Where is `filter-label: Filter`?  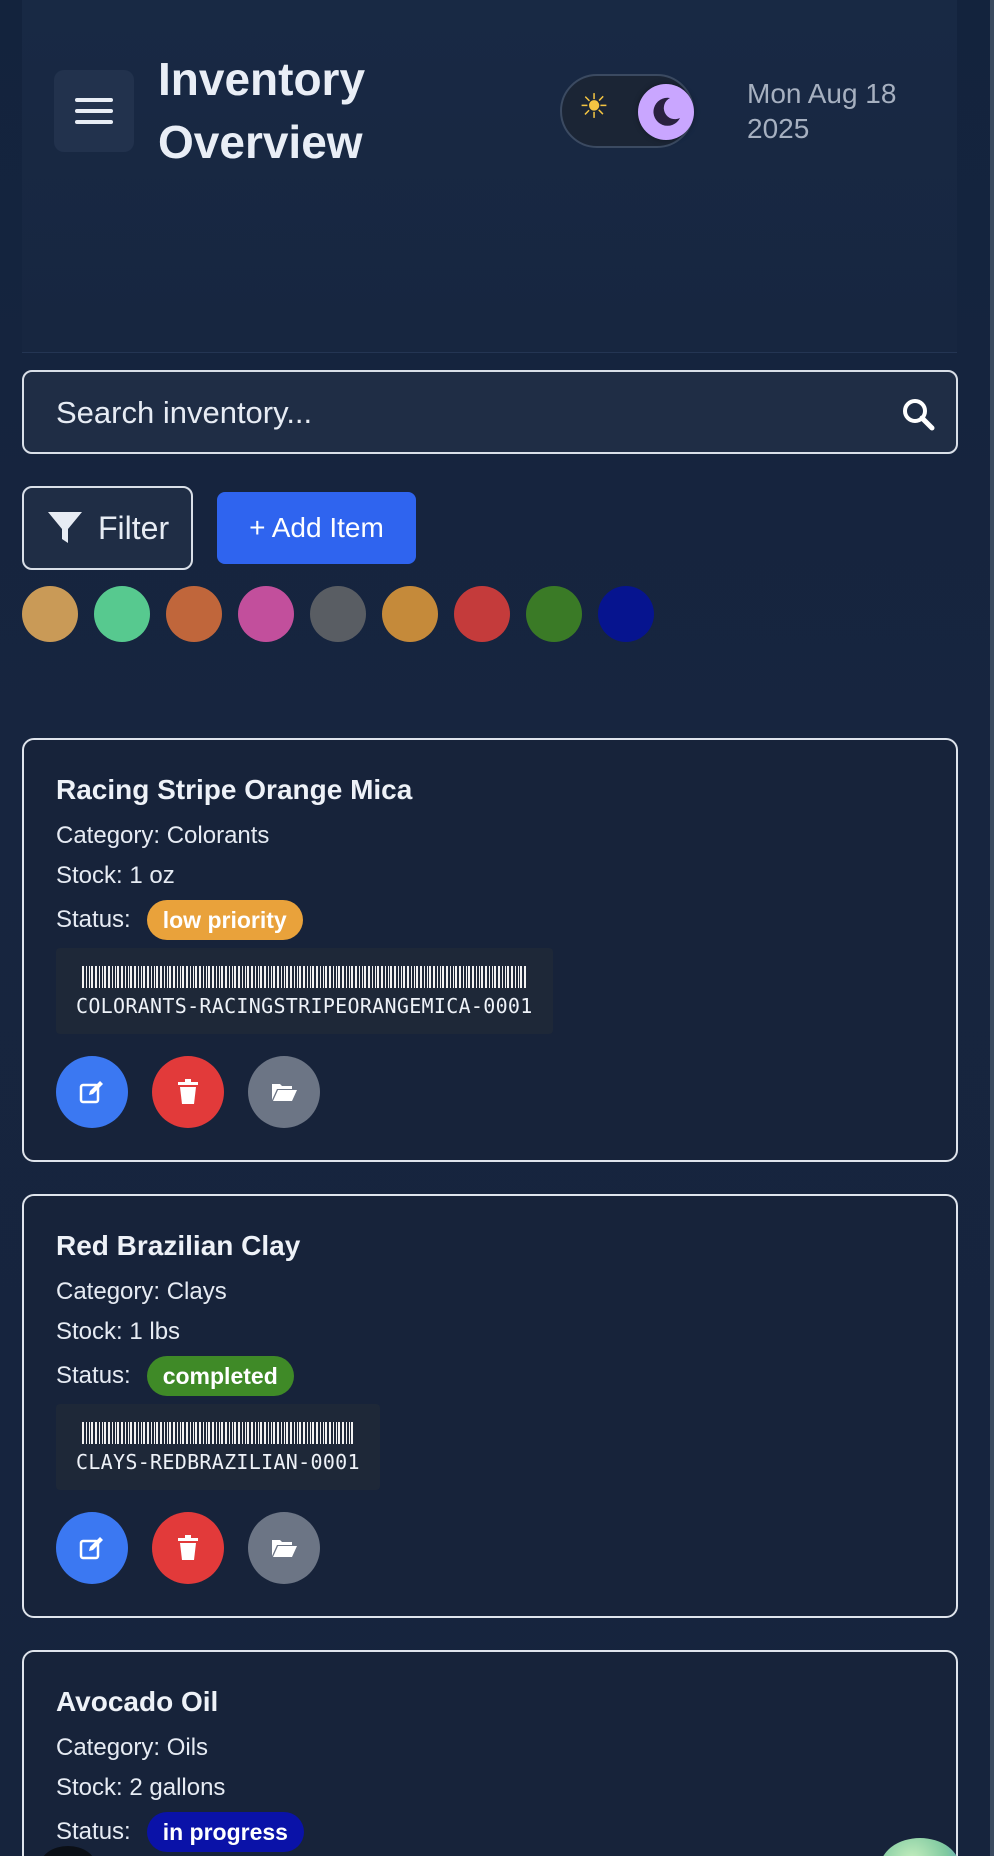 filter-label: Filter is located at coordinates (134, 527).